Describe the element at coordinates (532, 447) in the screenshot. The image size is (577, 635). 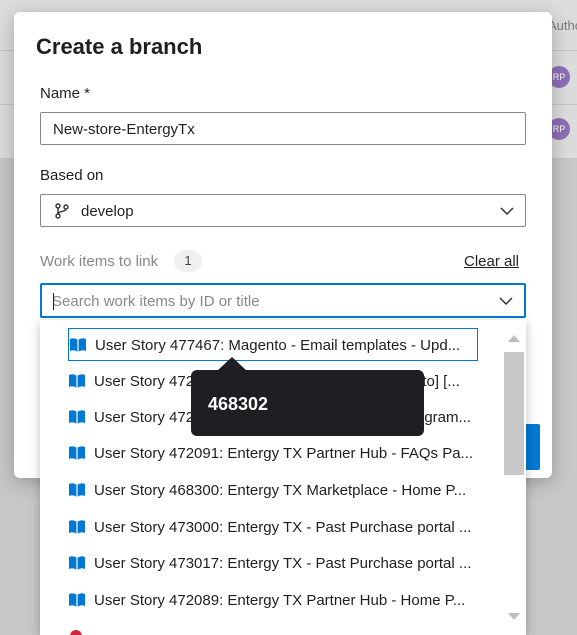
I see `create-button-edge` at that location.